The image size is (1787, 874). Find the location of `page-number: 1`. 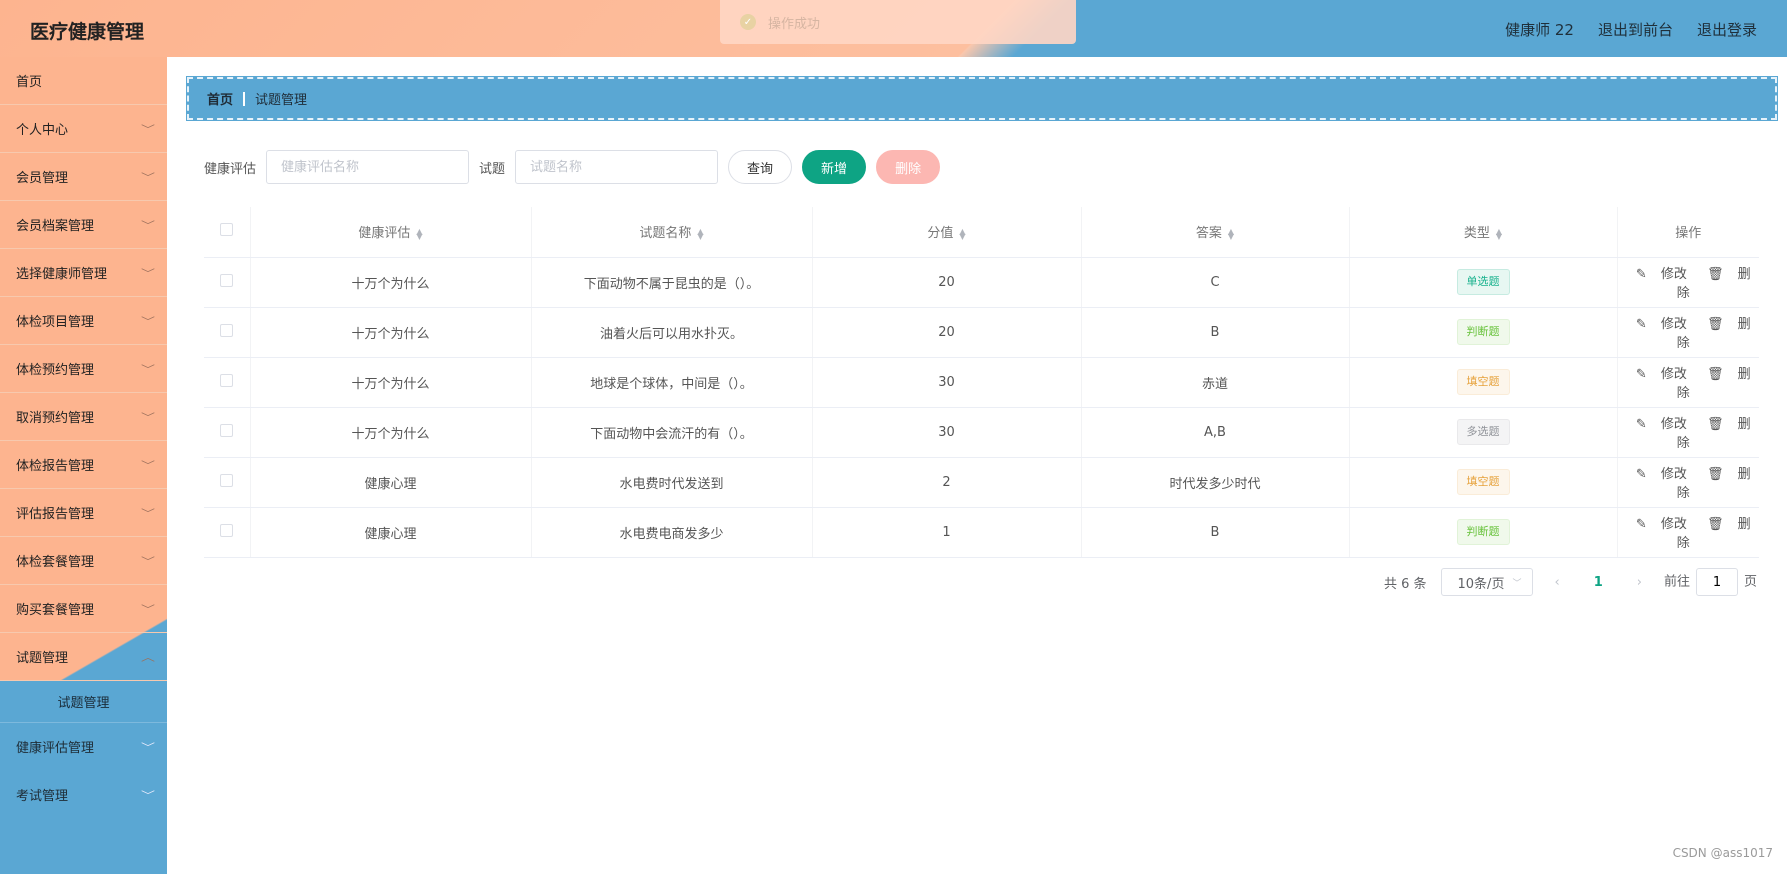

page-number: 1 is located at coordinates (1598, 582).